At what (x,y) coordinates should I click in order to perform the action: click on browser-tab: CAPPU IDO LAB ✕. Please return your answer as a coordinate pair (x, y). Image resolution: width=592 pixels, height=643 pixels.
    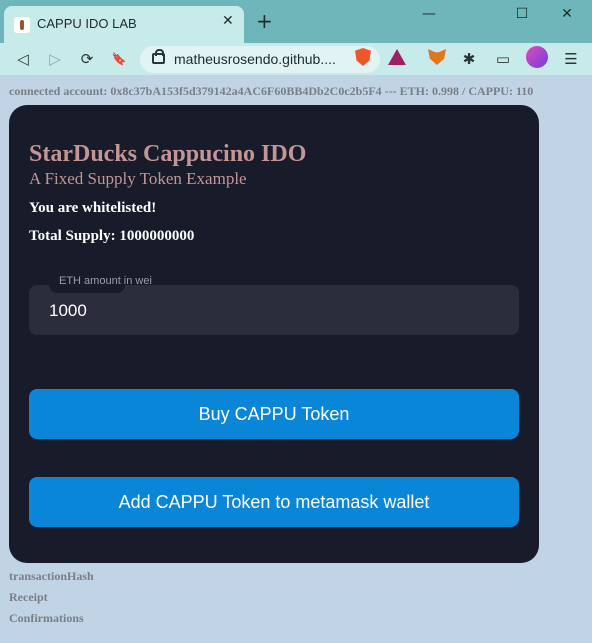
    Looking at the image, I should click on (124, 24).